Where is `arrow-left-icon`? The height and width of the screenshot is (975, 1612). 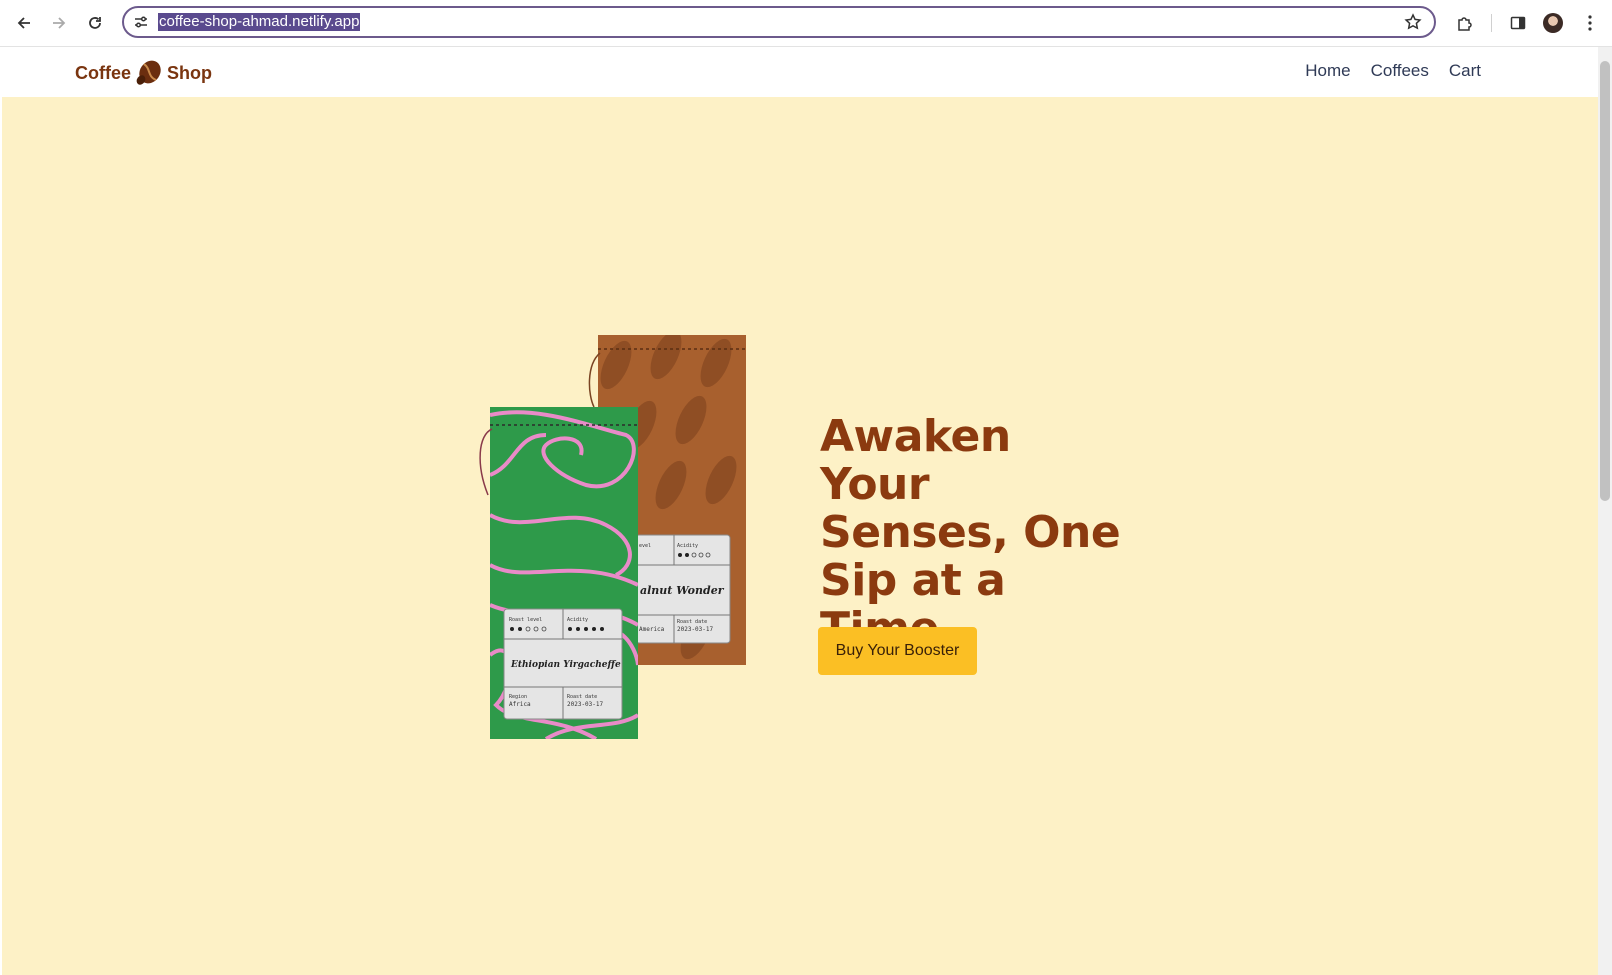 arrow-left-icon is located at coordinates (23, 23).